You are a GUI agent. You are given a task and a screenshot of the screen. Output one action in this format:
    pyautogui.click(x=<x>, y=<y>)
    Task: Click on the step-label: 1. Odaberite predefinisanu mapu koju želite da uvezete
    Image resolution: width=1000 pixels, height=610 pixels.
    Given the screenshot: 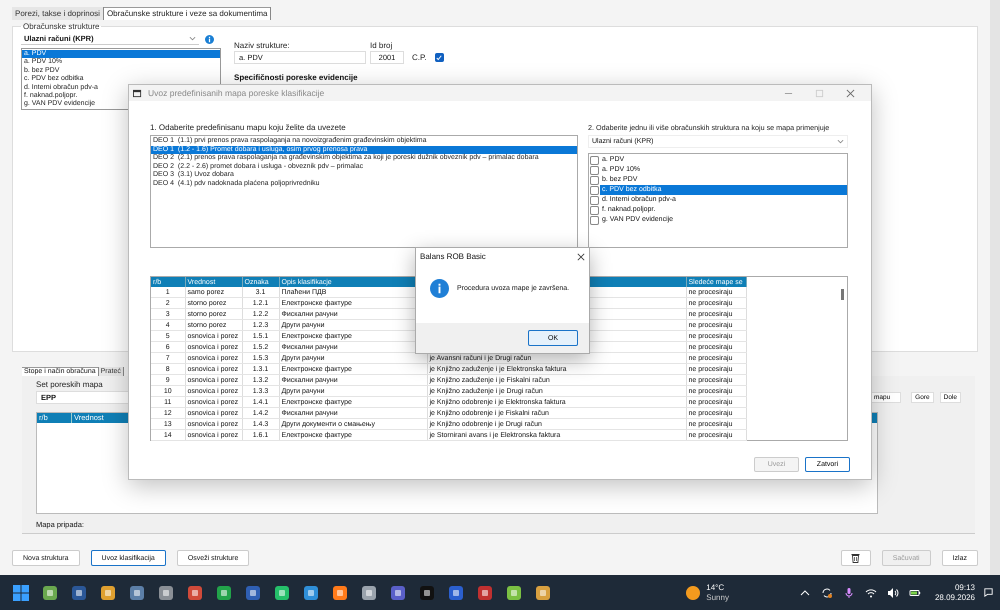 What is the action you would take?
    pyautogui.click(x=248, y=127)
    